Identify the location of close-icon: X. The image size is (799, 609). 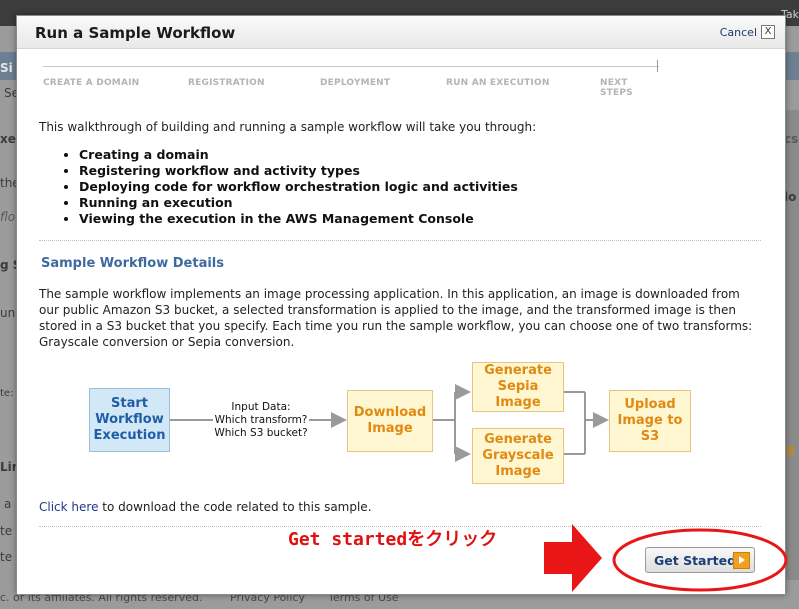
(768, 32).